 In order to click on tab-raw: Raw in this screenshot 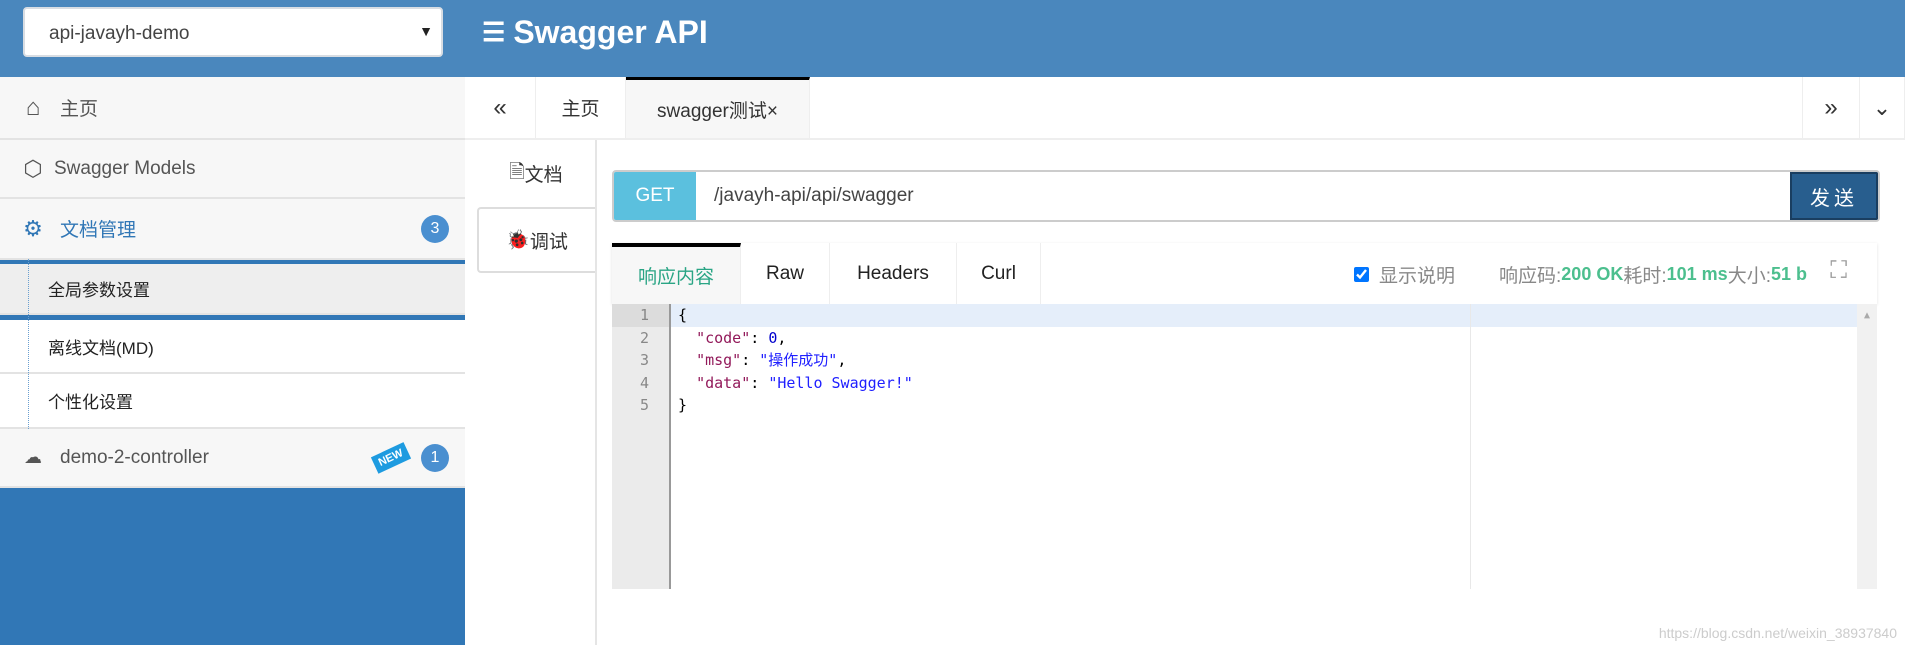, I will do `click(785, 273)`.